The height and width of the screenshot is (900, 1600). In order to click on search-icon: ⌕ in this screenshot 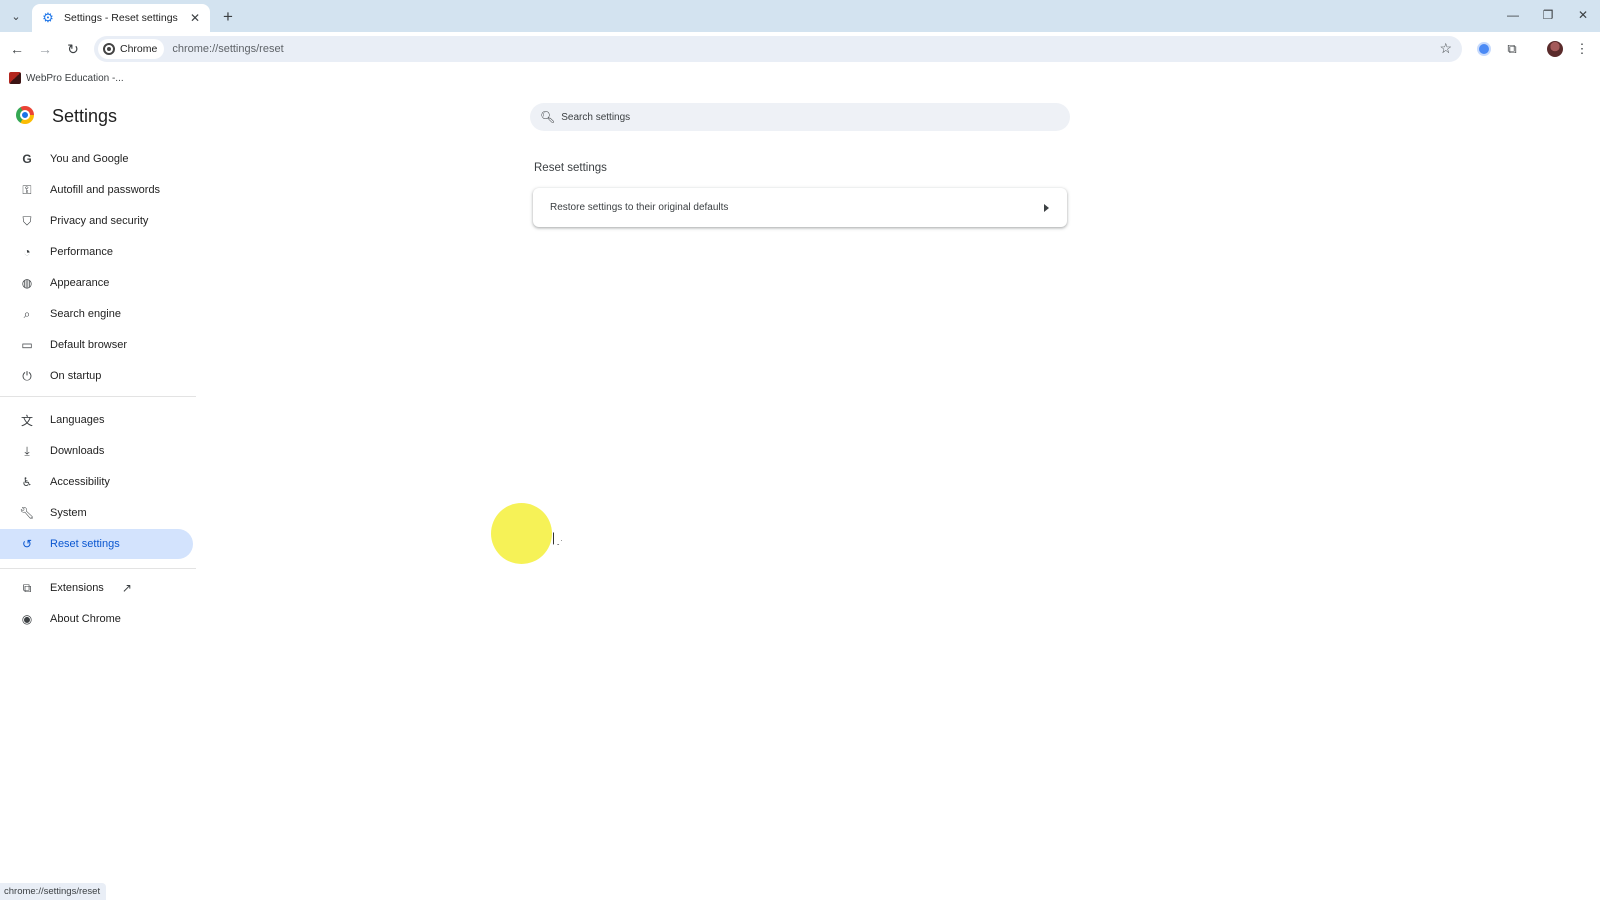, I will do `click(27, 313)`.